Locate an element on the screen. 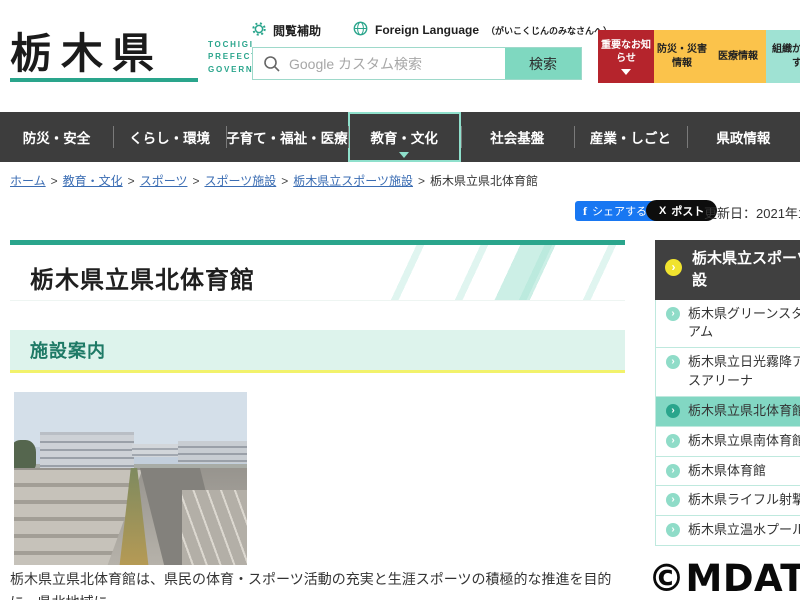 The width and height of the screenshot is (800, 600). facility-photo is located at coordinates (130, 478).